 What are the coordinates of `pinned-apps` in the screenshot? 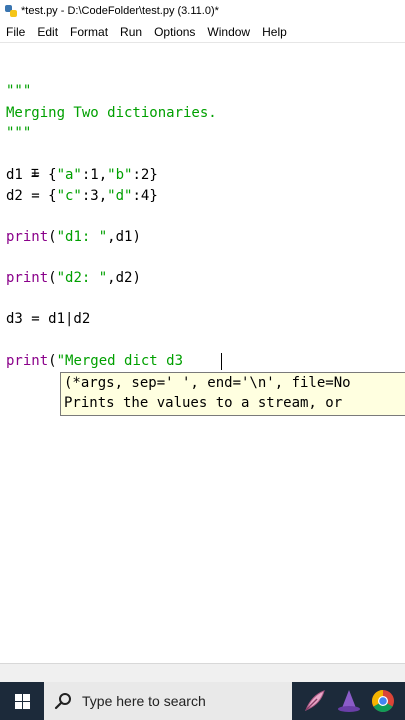 It's located at (353, 701).